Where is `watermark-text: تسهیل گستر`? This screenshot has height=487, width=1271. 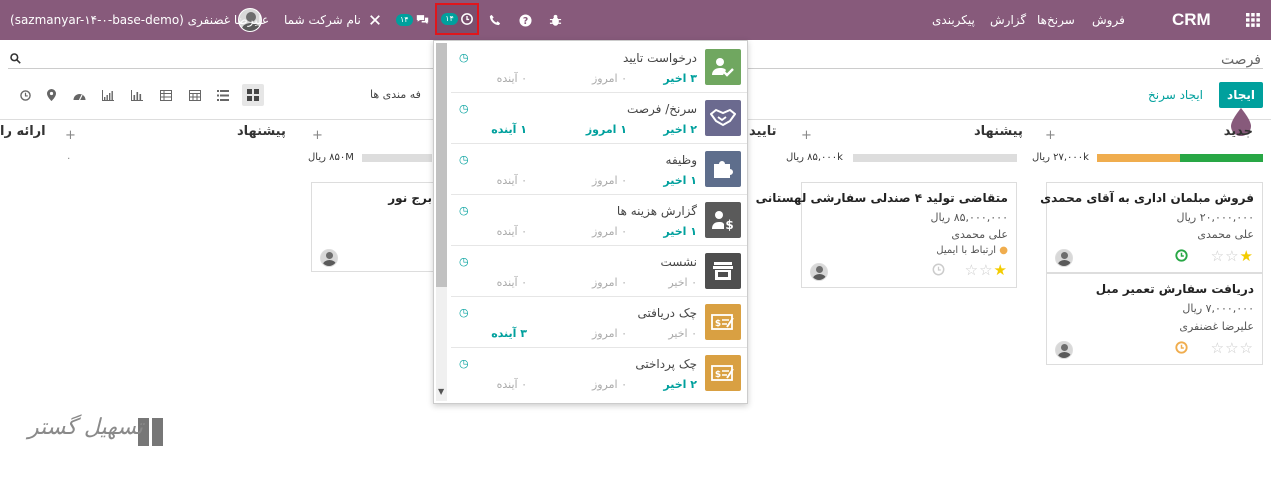
watermark-text: تسهیل گستر is located at coordinates (86, 427).